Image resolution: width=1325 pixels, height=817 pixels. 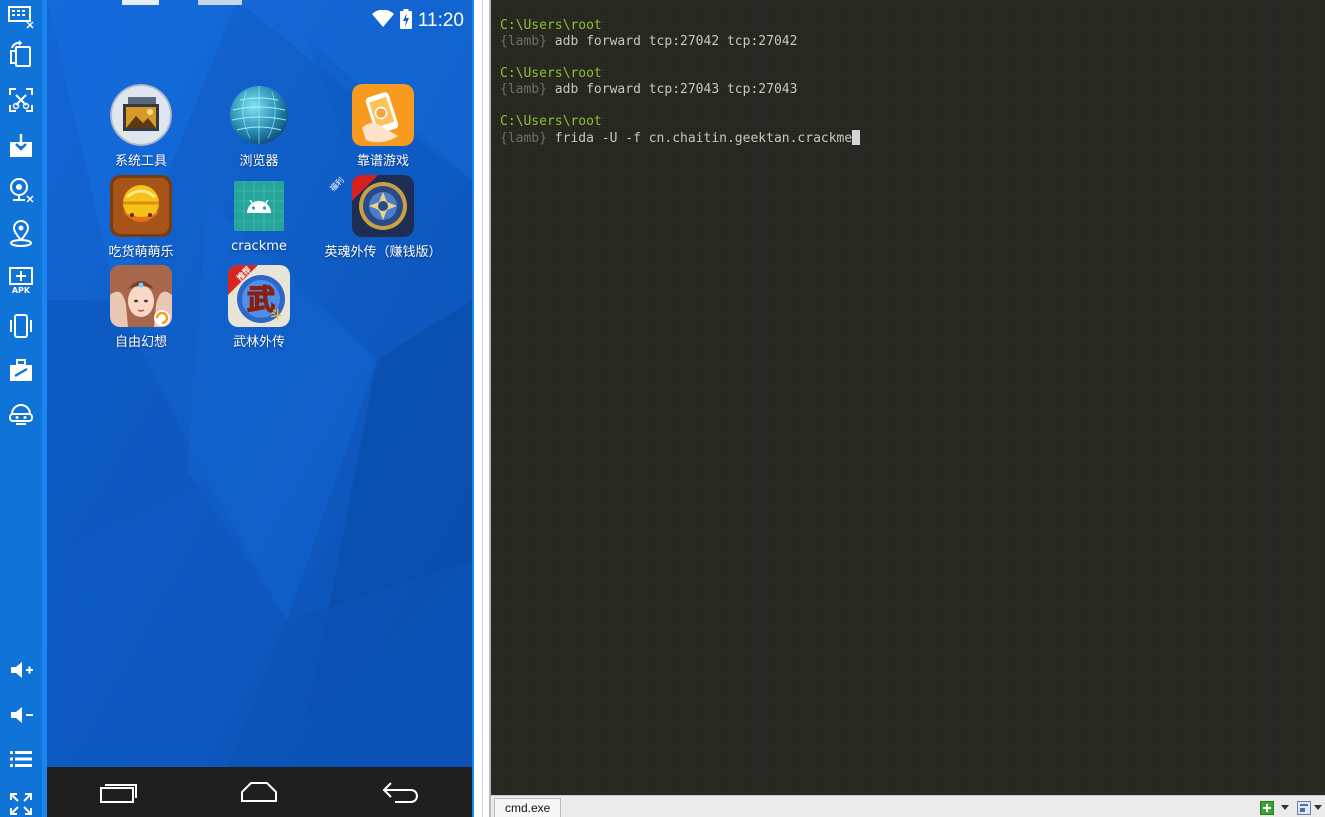 I want to click on wulin-game-icon: 武斗推荐, so click(x=259, y=296).